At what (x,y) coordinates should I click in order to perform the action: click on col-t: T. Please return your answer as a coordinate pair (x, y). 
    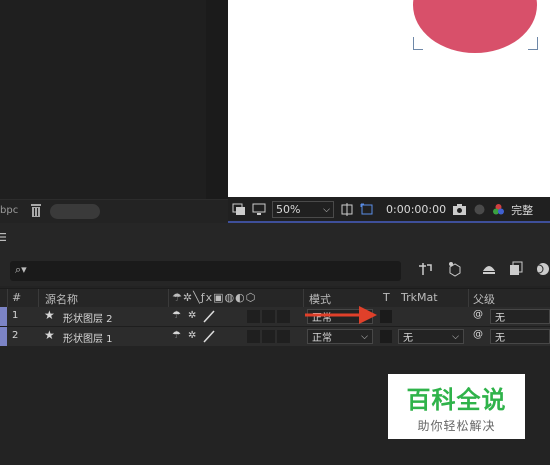
    Looking at the image, I should click on (386, 297).